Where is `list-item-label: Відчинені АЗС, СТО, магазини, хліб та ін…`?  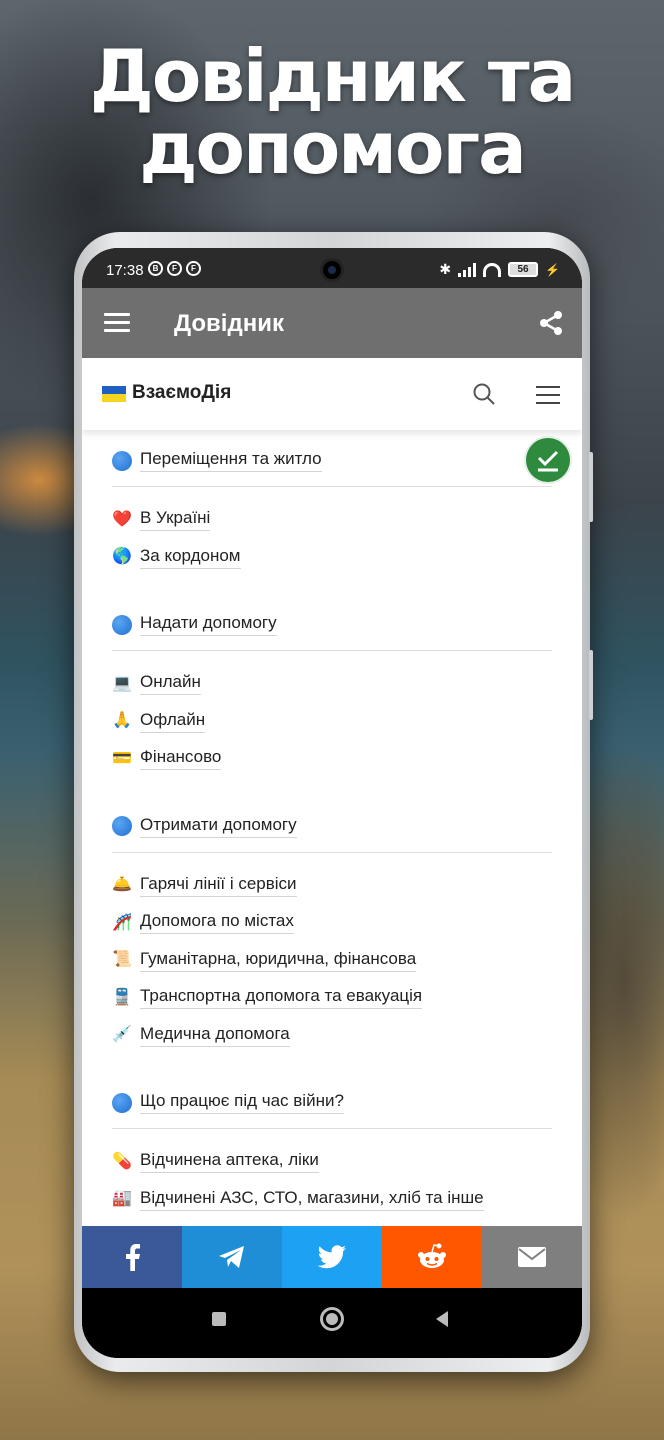
list-item-label: Відчинені АЗС, СТО, магазини, хліб та ін… is located at coordinates (312, 1199).